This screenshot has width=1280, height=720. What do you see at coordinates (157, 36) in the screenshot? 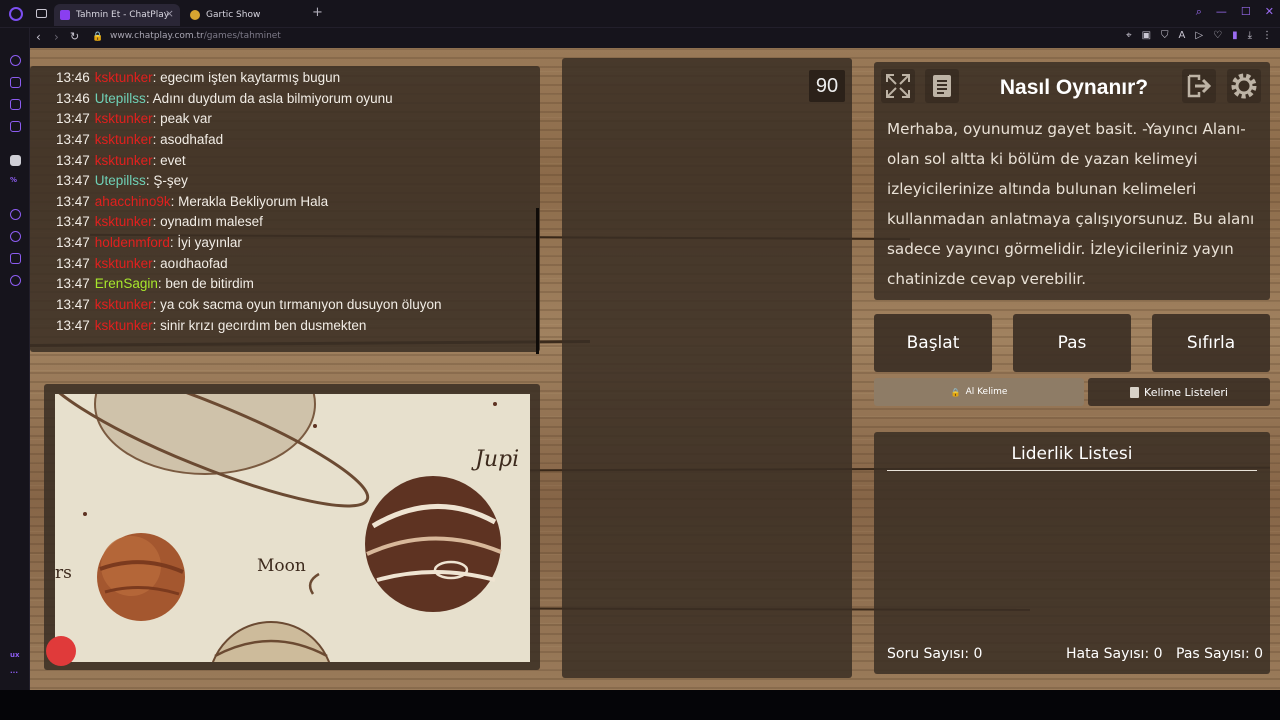
I see `url-host: www.chatplay.com.tr` at bounding box center [157, 36].